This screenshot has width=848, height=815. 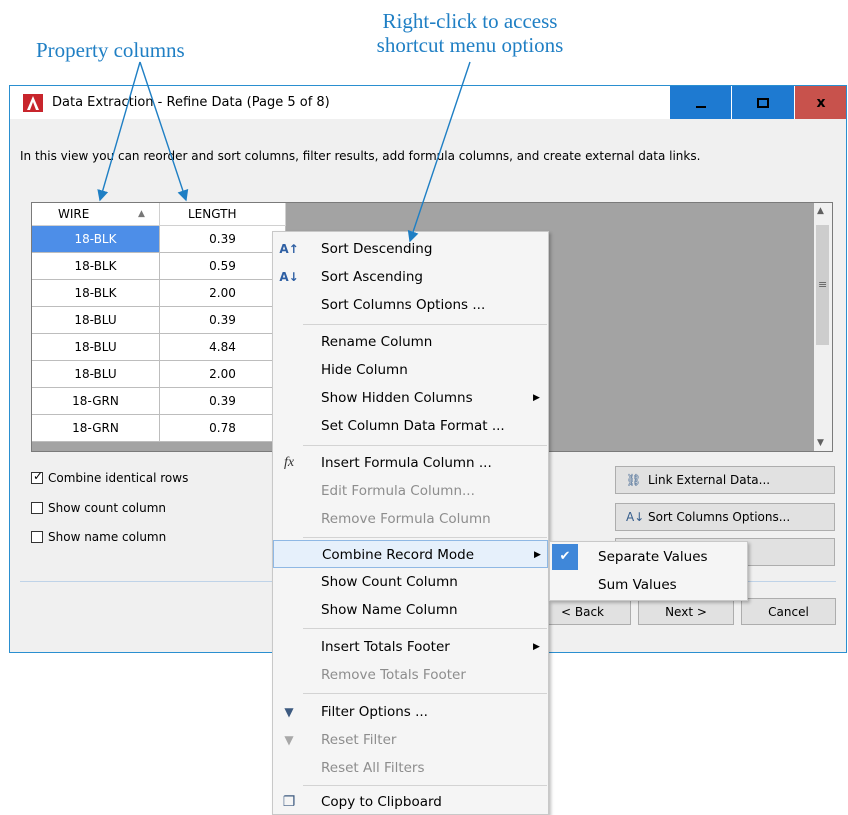 I want to click on annotation-arrows, so click(x=284, y=152).